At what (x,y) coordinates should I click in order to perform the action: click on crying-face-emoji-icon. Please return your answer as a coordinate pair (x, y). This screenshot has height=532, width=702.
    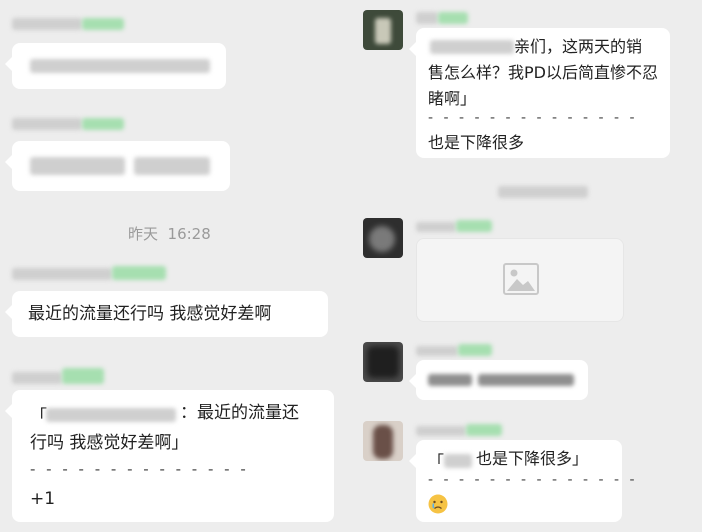
    Looking at the image, I should click on (438, 504).